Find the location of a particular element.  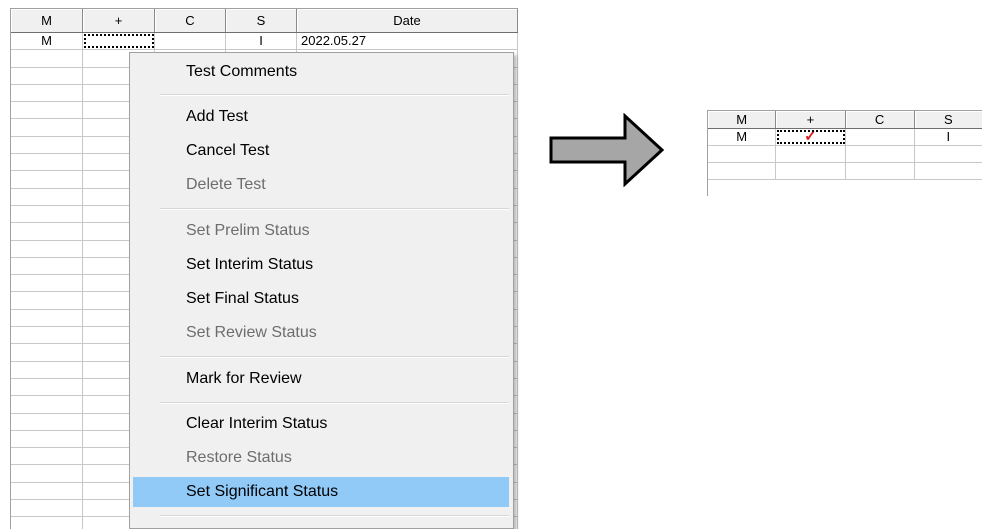

menu-item-delete-test: Delete Test is located at coordinates (321, 185).